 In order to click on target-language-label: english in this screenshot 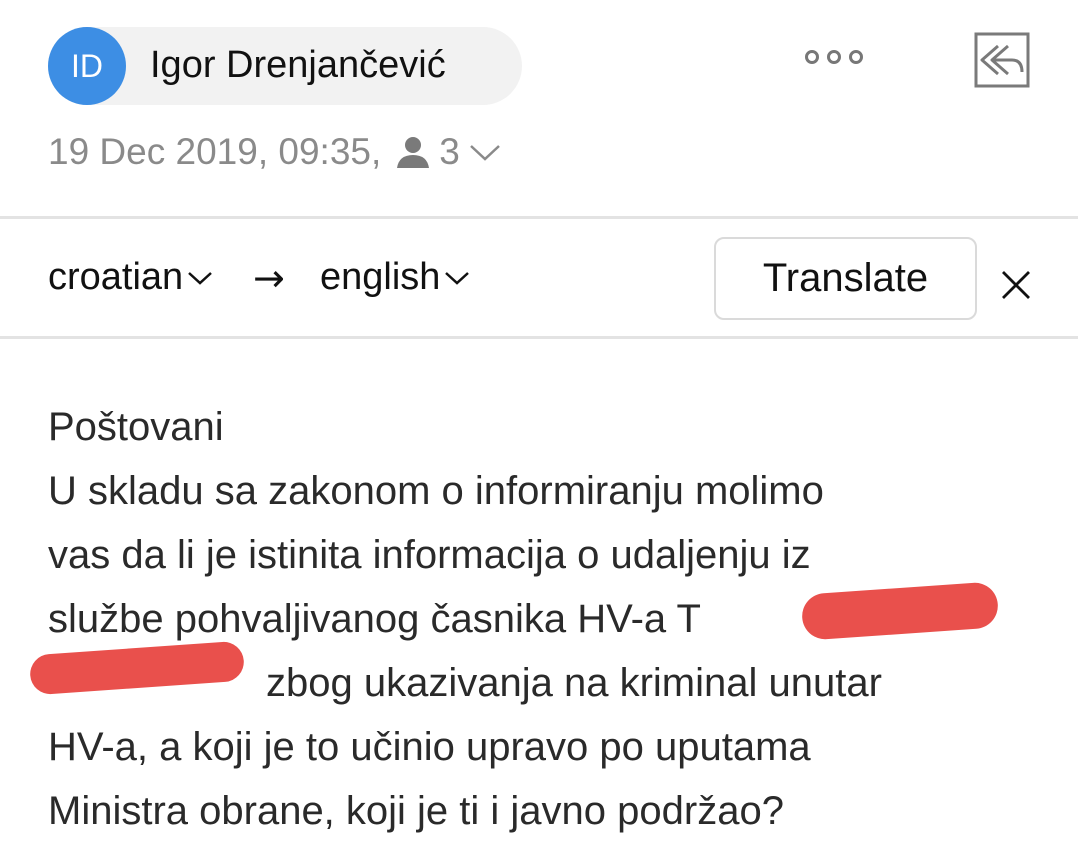, I will do `click(380, 277)`.